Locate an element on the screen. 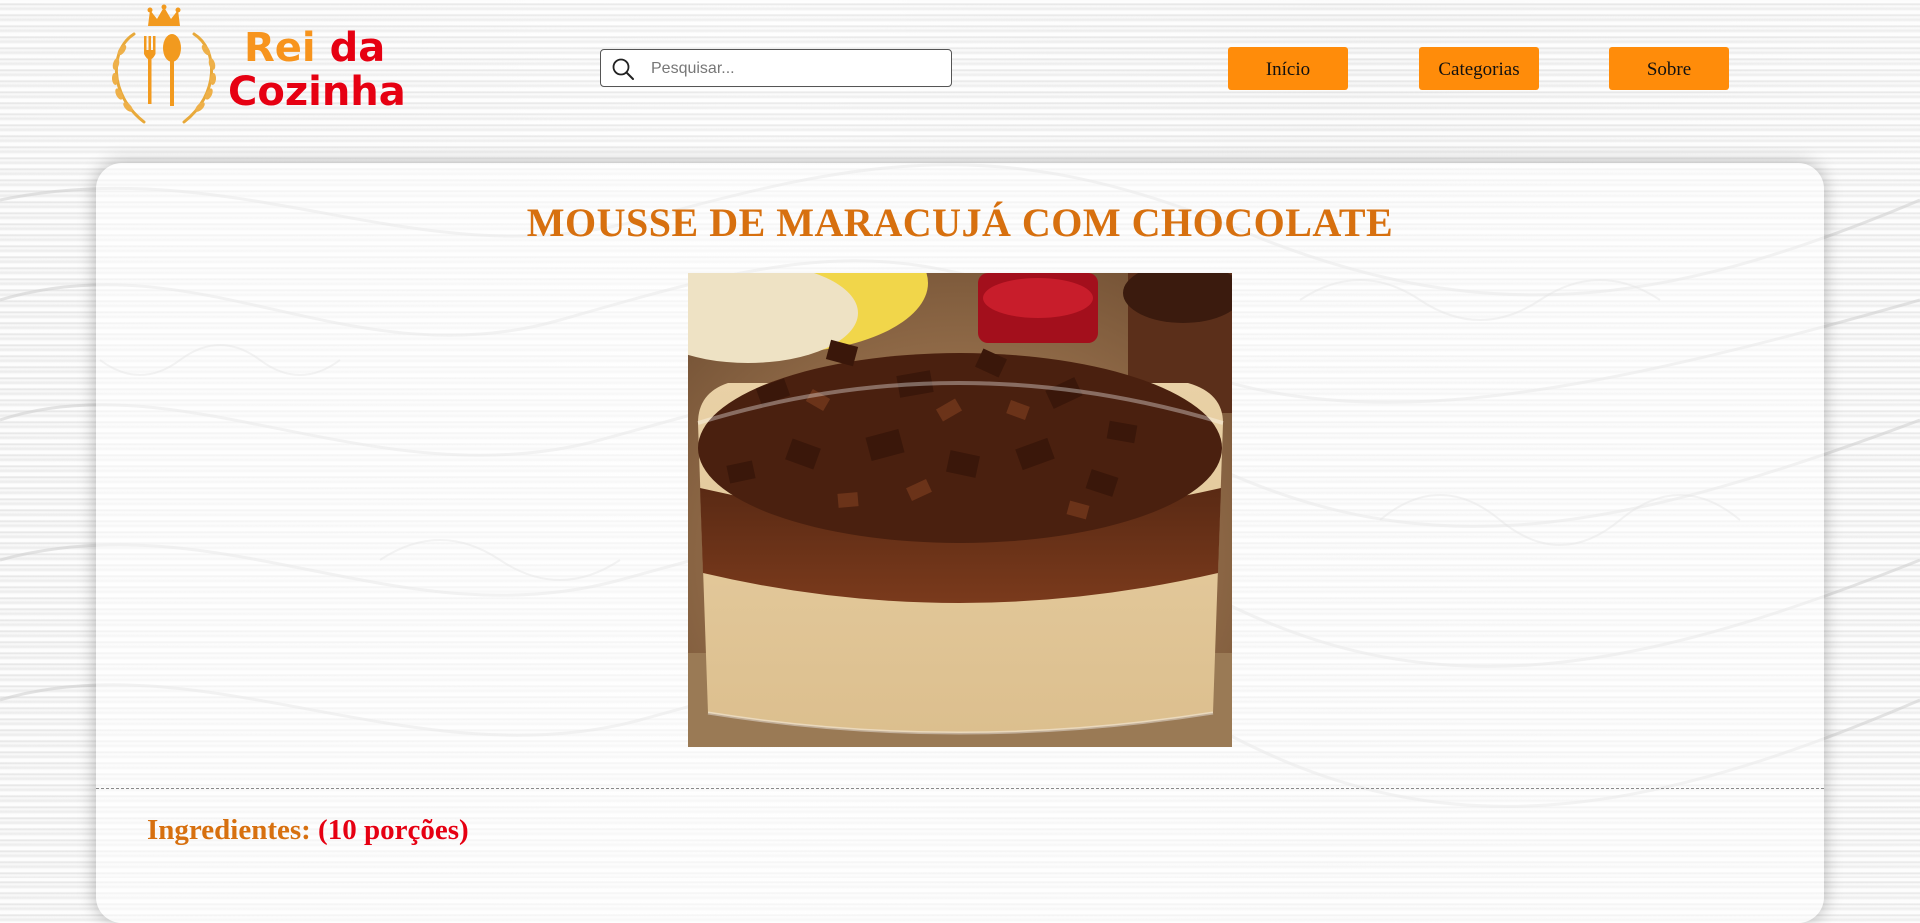 The image size is (1920, 923). recipe-title: MOUSSE DE MARACUJÁ COM CHOCOLATE is located at coordinates (960, 222).